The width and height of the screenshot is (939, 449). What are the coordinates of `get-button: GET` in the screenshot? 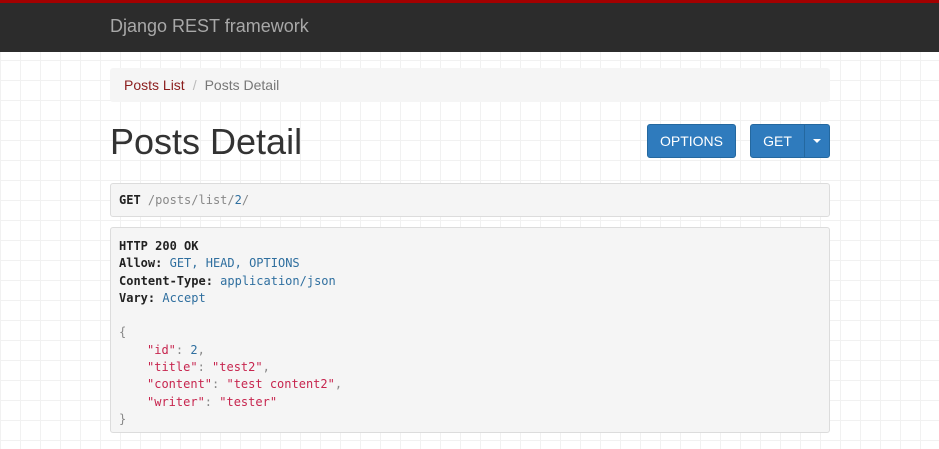 It's located at (777, 141).